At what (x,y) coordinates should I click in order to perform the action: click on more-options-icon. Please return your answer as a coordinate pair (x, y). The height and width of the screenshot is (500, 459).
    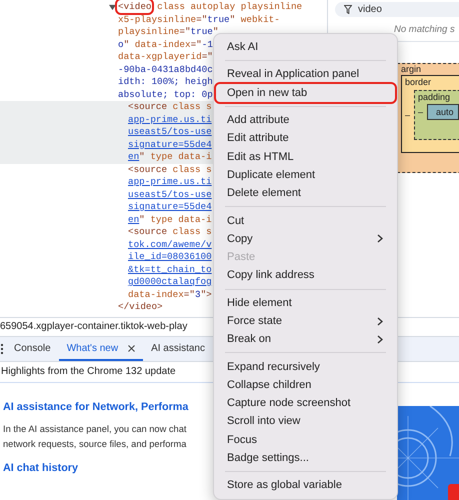
    Looking at the image, I should click on (3, 349).